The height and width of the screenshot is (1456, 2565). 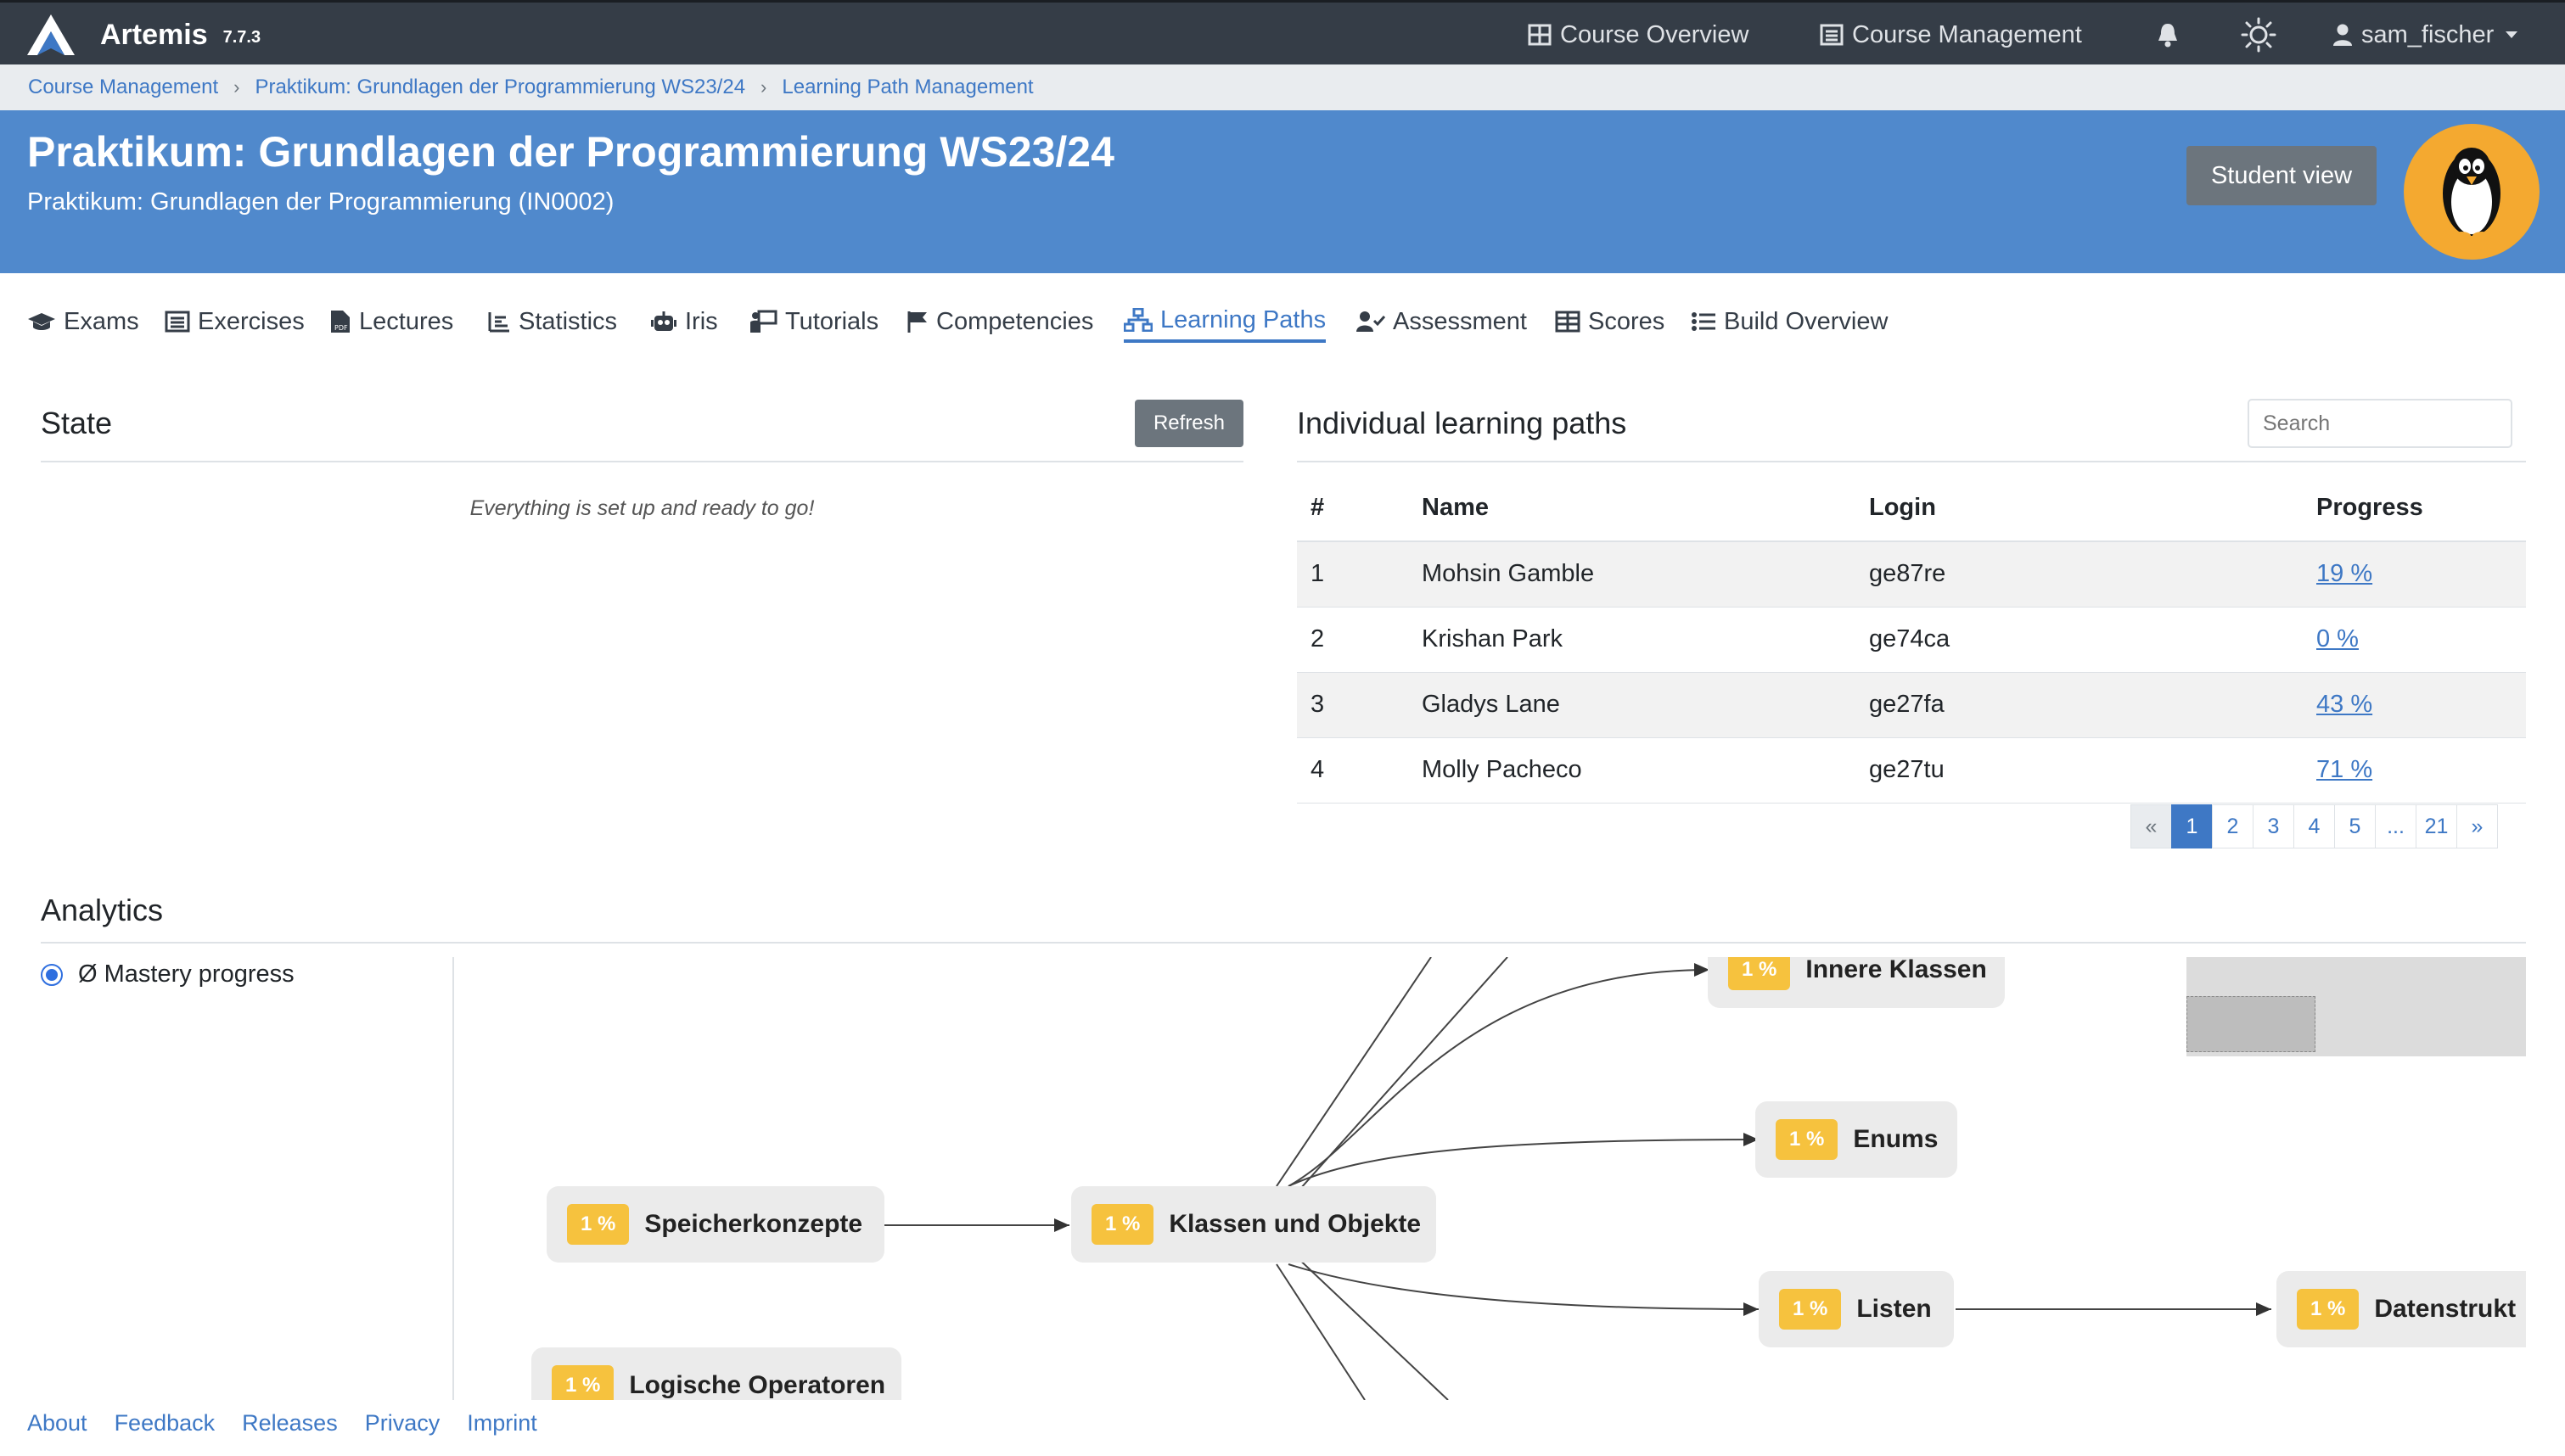 I want to click on penguin-icon, so click(x=2472, y=192).